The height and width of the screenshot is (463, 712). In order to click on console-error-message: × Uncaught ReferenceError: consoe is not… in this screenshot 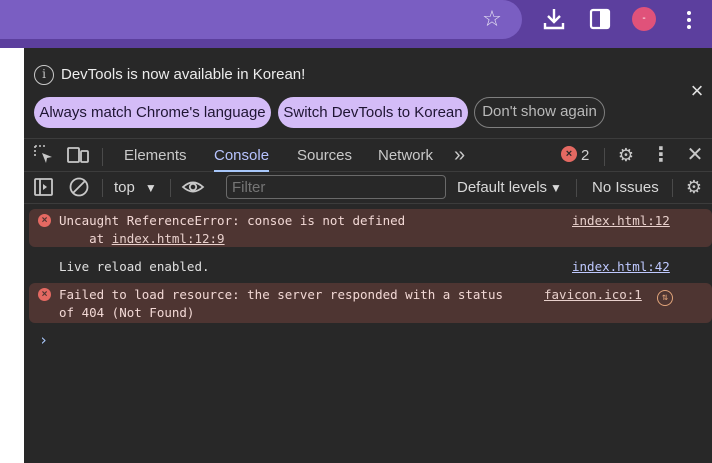, I will do `click(370, 228)`.